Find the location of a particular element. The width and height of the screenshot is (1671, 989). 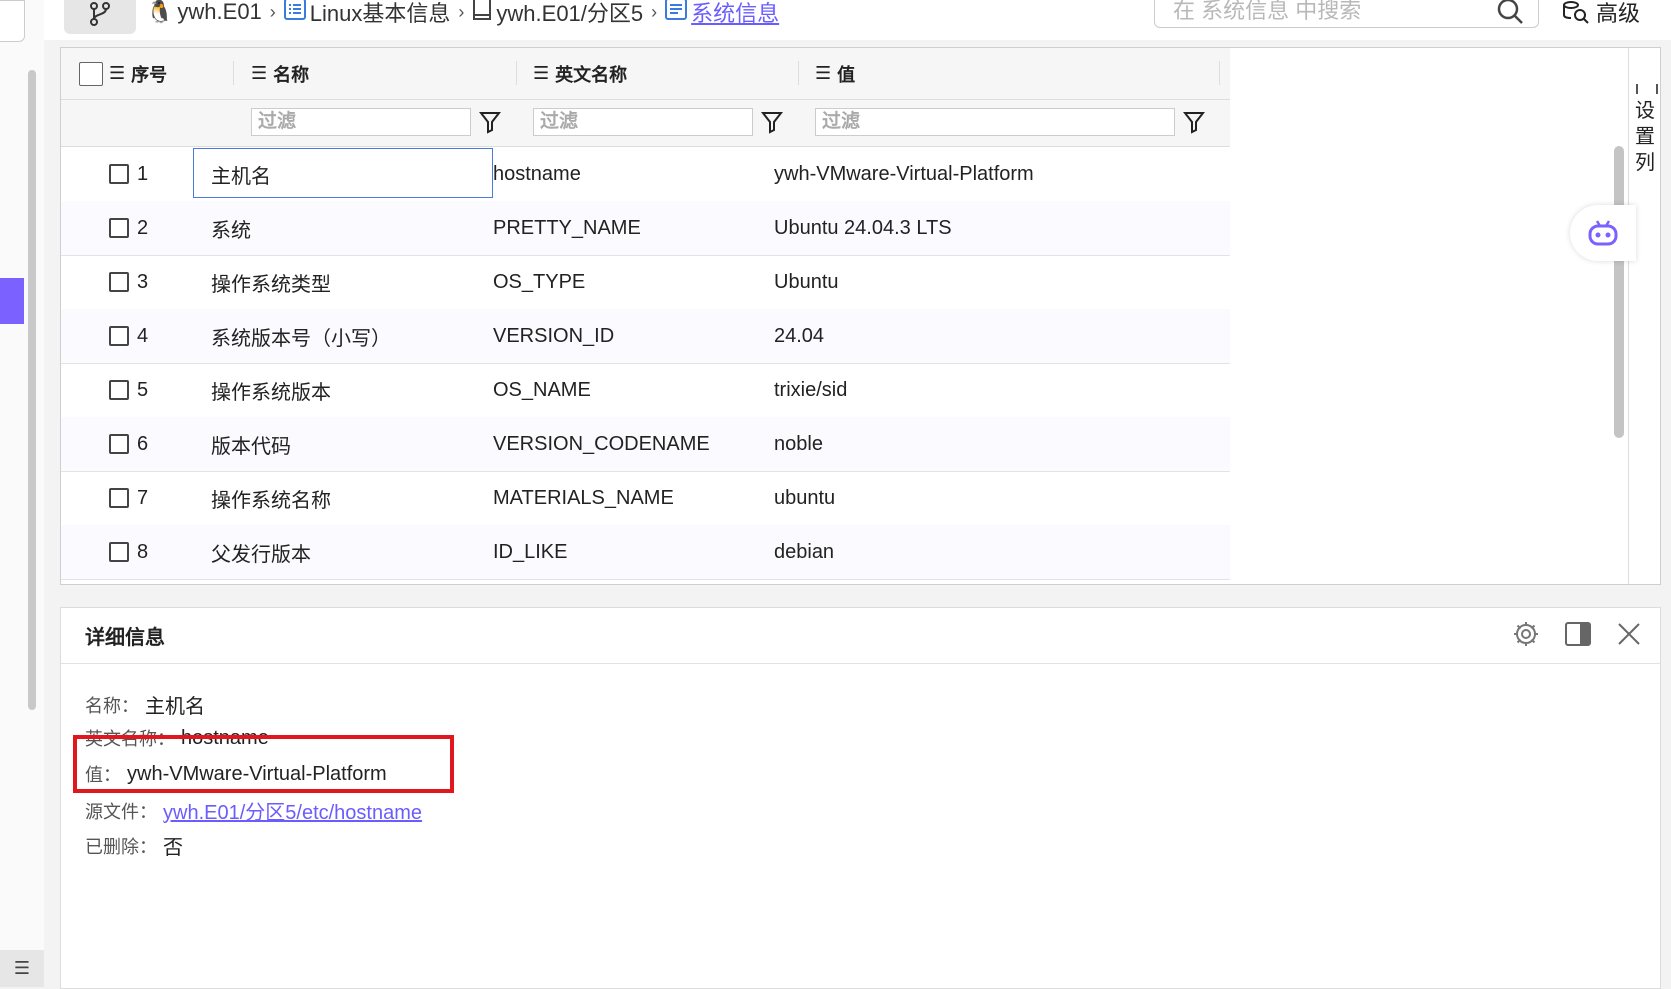

search-box is located at coordinates (1346, 14).